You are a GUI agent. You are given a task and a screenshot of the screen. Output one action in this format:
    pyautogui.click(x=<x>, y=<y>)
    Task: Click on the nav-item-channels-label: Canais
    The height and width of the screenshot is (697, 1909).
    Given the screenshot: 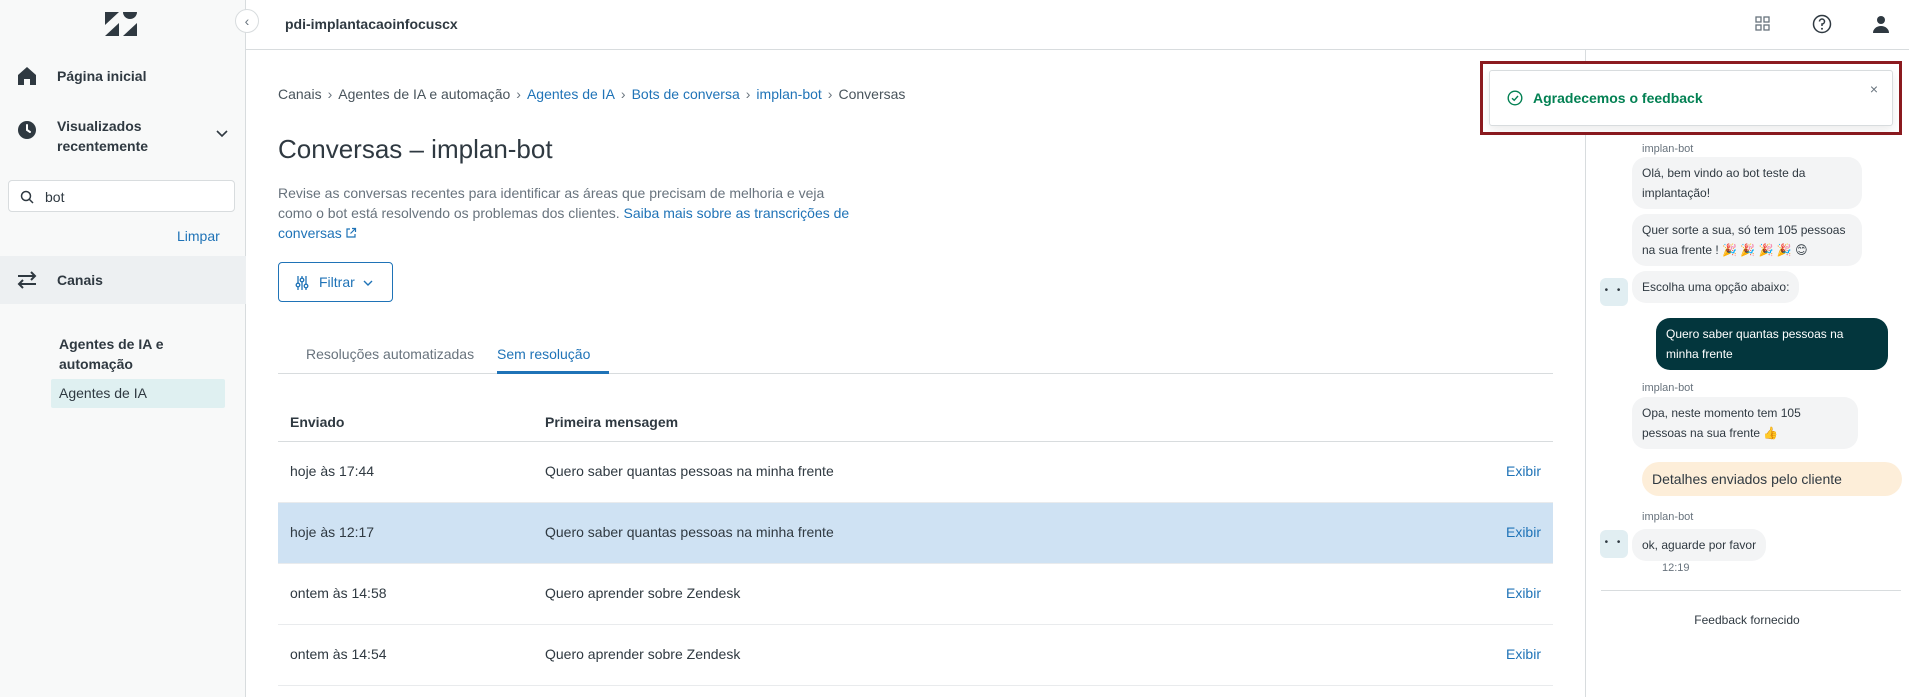 What is the action you would take?
    pyautogui.click(x=80, y=280)
    